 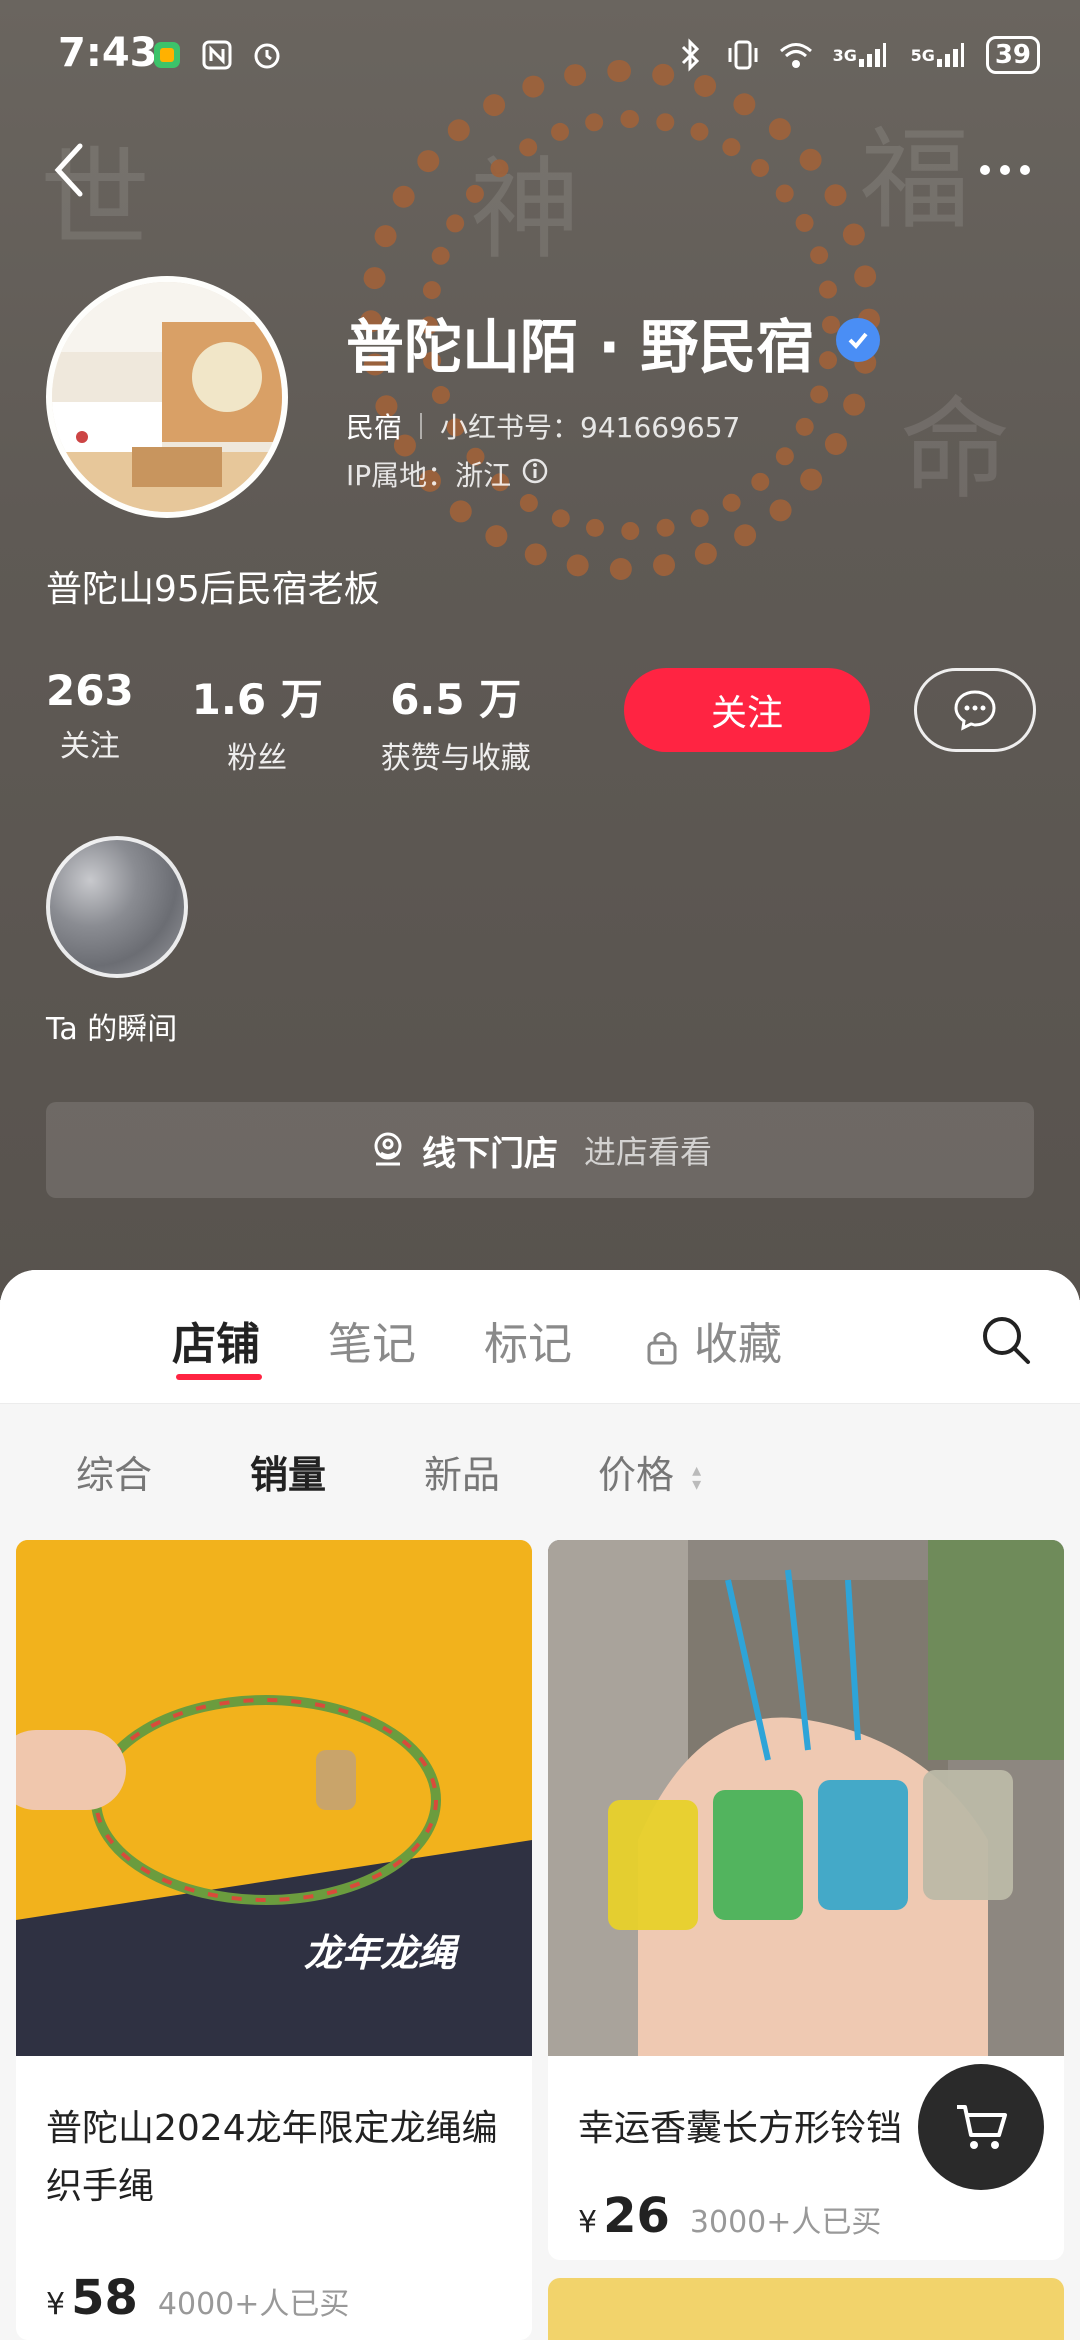 What do you see at coordinates (90, 721) in the screenshot?
I see `stat-following: 263 关注` at bounding box center [90, 721].